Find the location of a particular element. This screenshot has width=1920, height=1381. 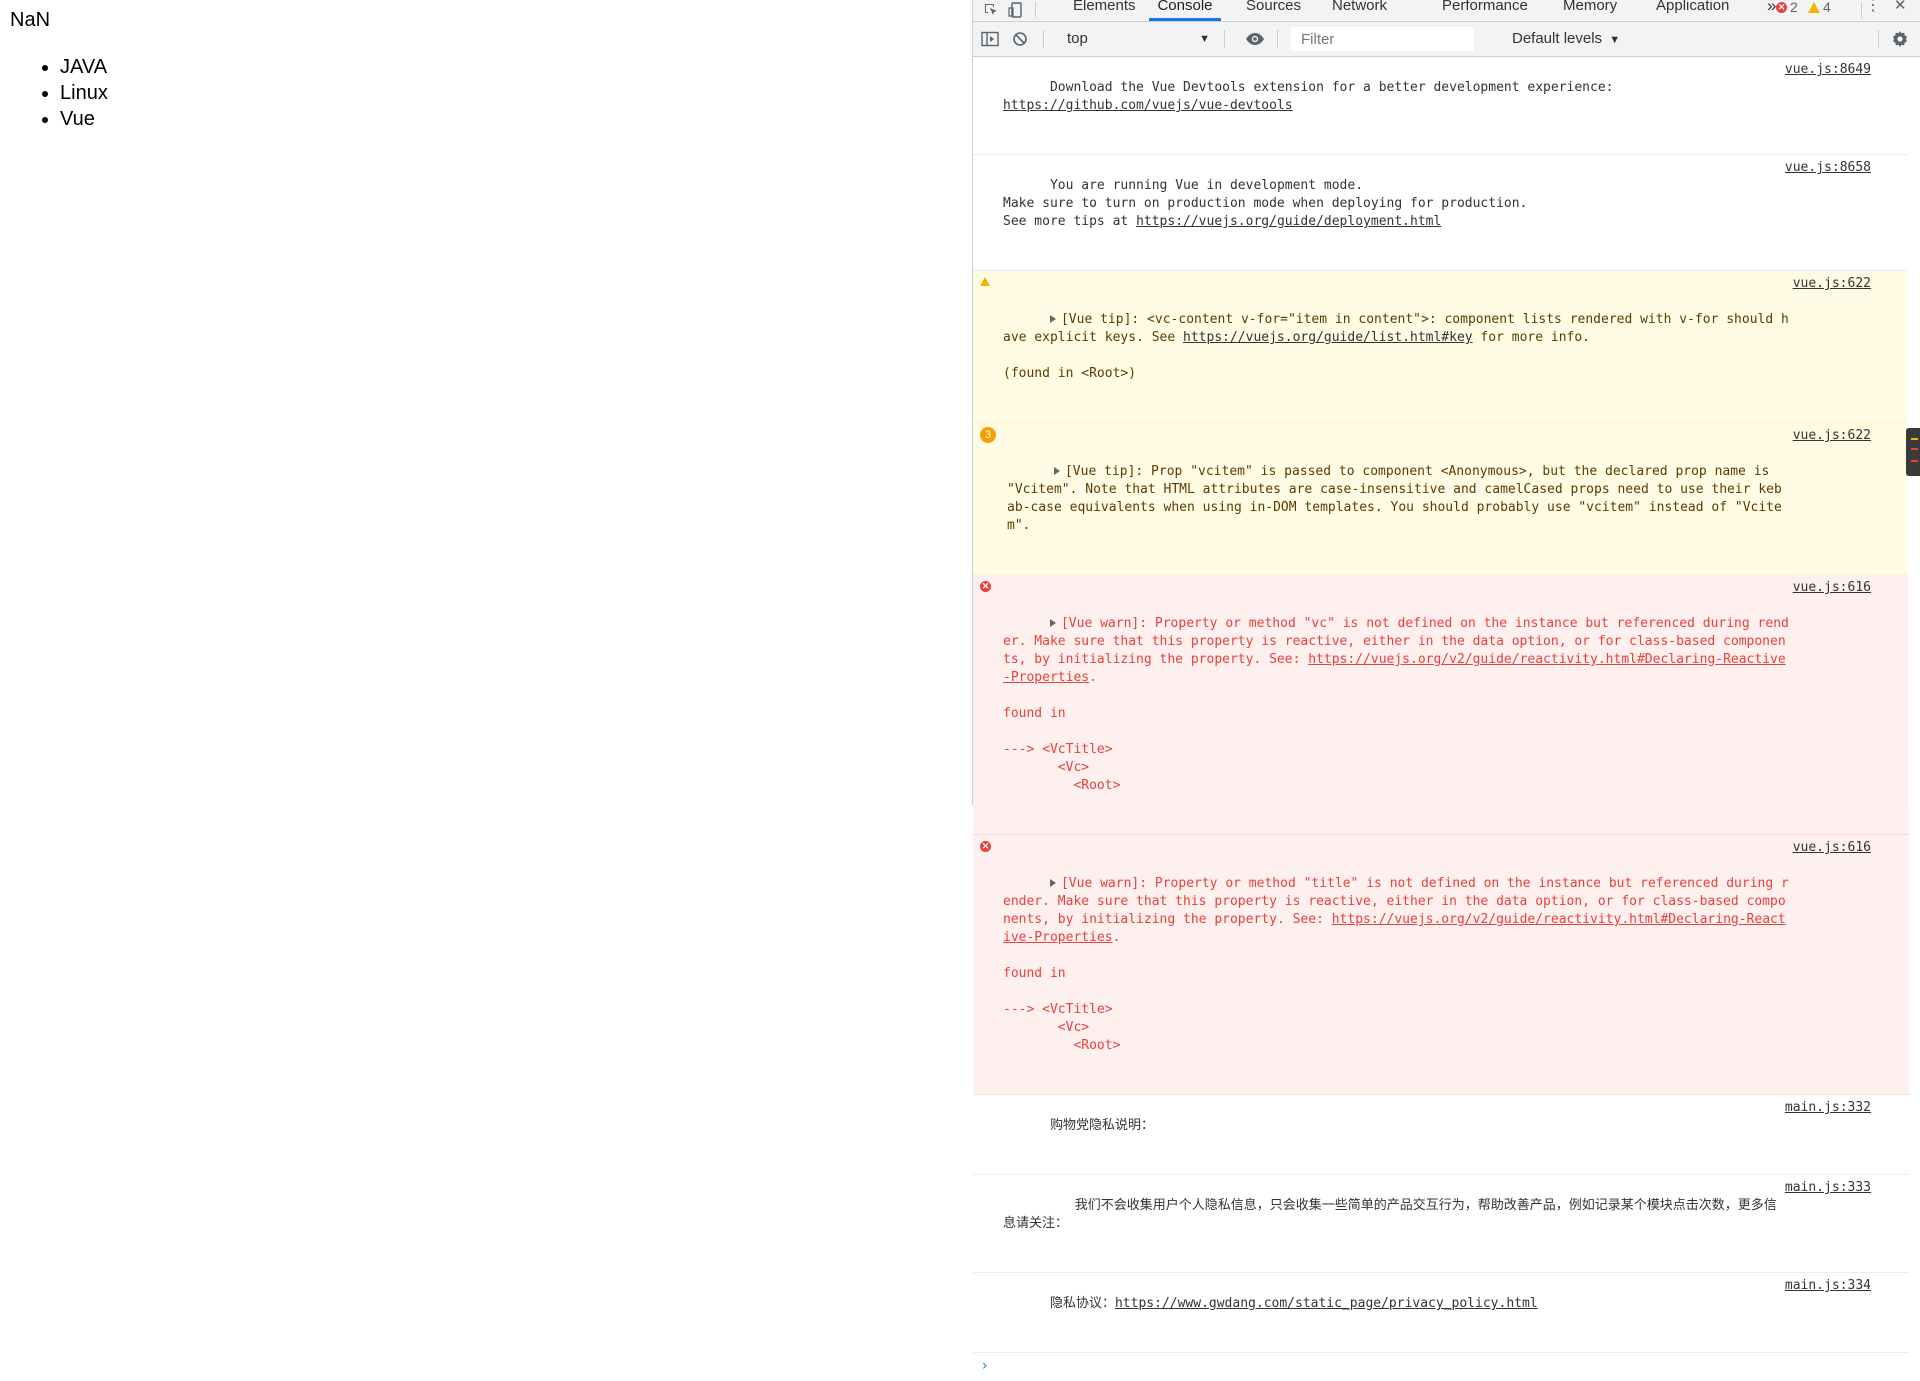

log-levels-label: Default levels is located at coordinates (1557, 38).